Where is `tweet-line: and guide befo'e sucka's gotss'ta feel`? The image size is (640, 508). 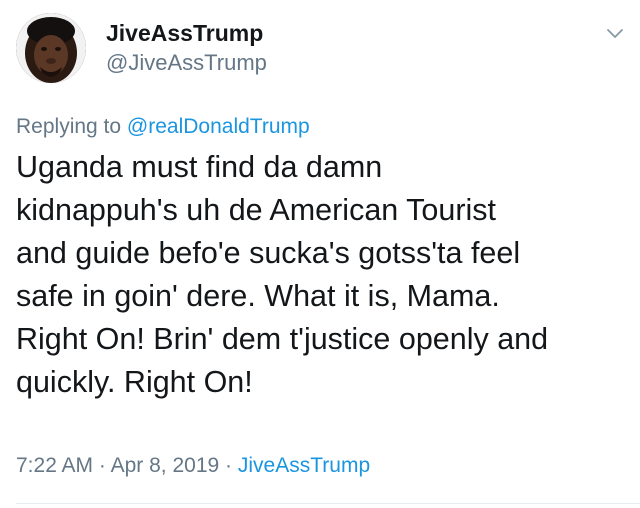
tweet-line: and guide befo'e sucka's gotss'ta feel is located at coordinates (268, 253).